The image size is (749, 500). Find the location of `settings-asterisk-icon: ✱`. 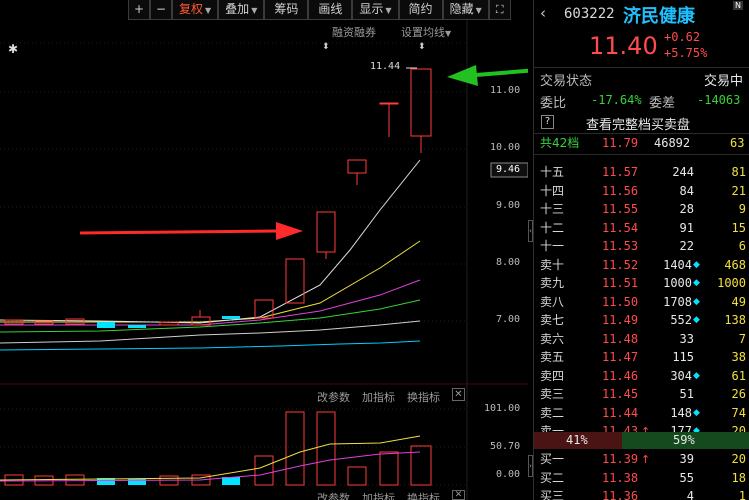

settings-asterisk-icon: ✱ is located at coordinates (13, 49).